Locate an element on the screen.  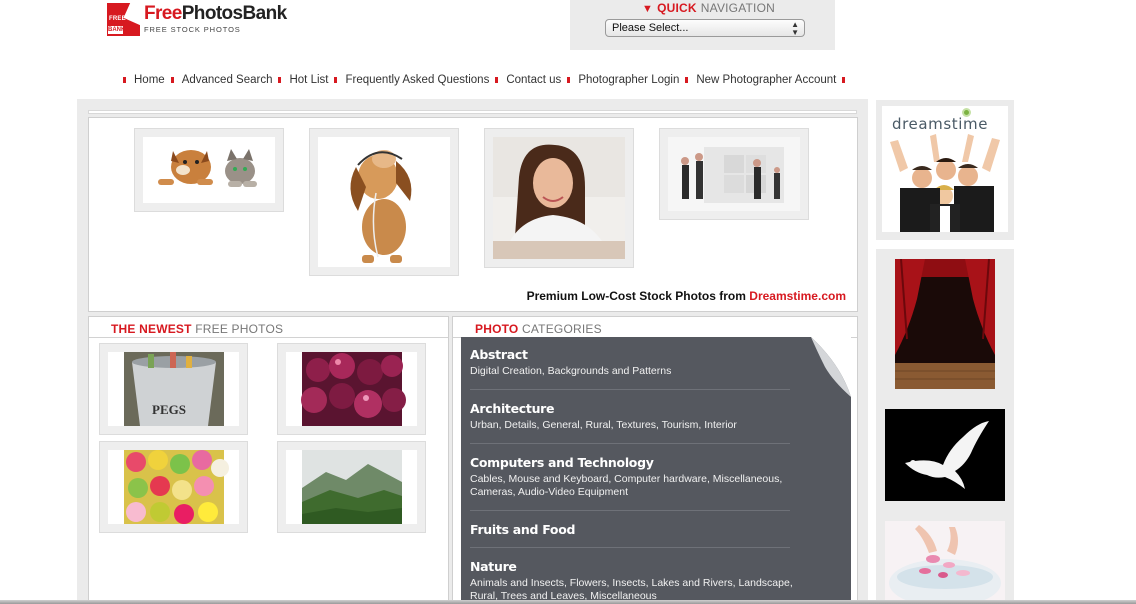
nav-link-hot-list: Hot List is located at coordinates (308, 80).